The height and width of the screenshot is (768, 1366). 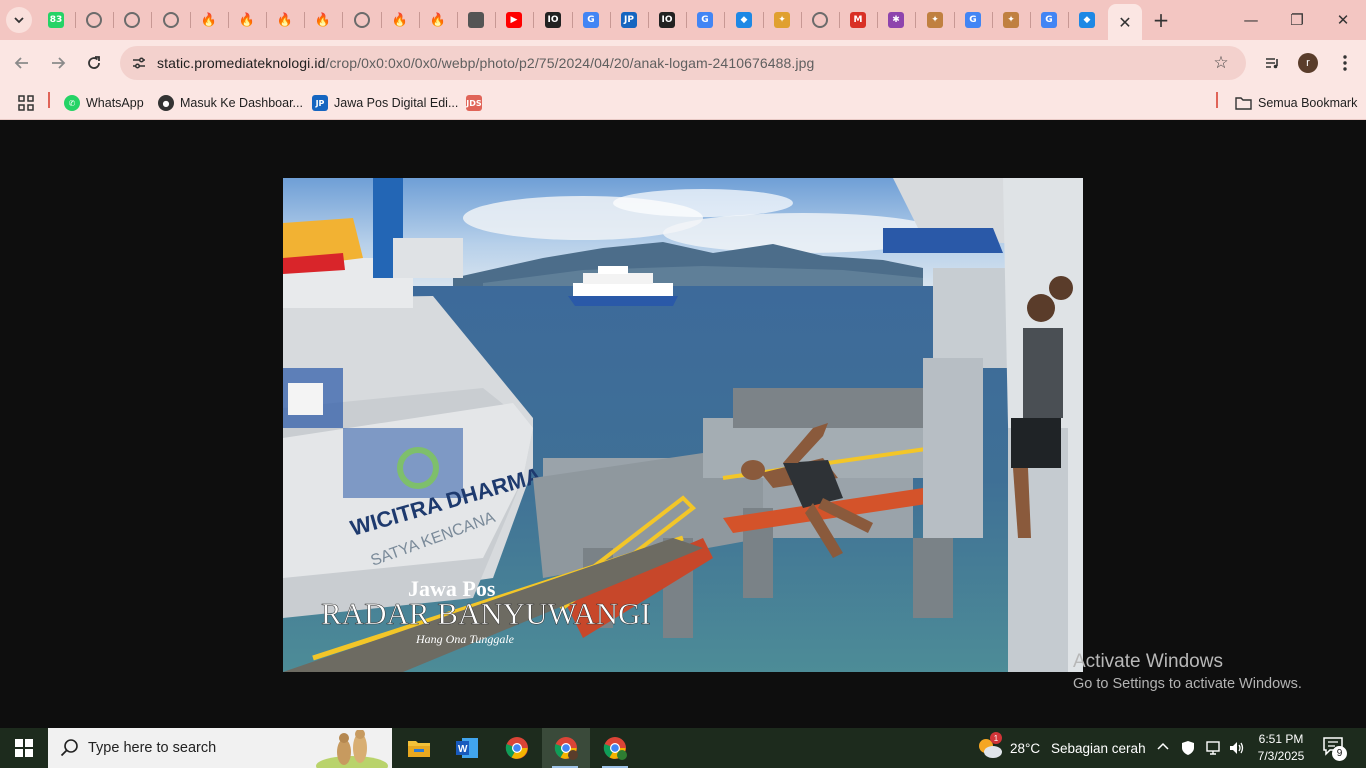 I want to click on globe-icon: ●, so click(x=166, y=103).